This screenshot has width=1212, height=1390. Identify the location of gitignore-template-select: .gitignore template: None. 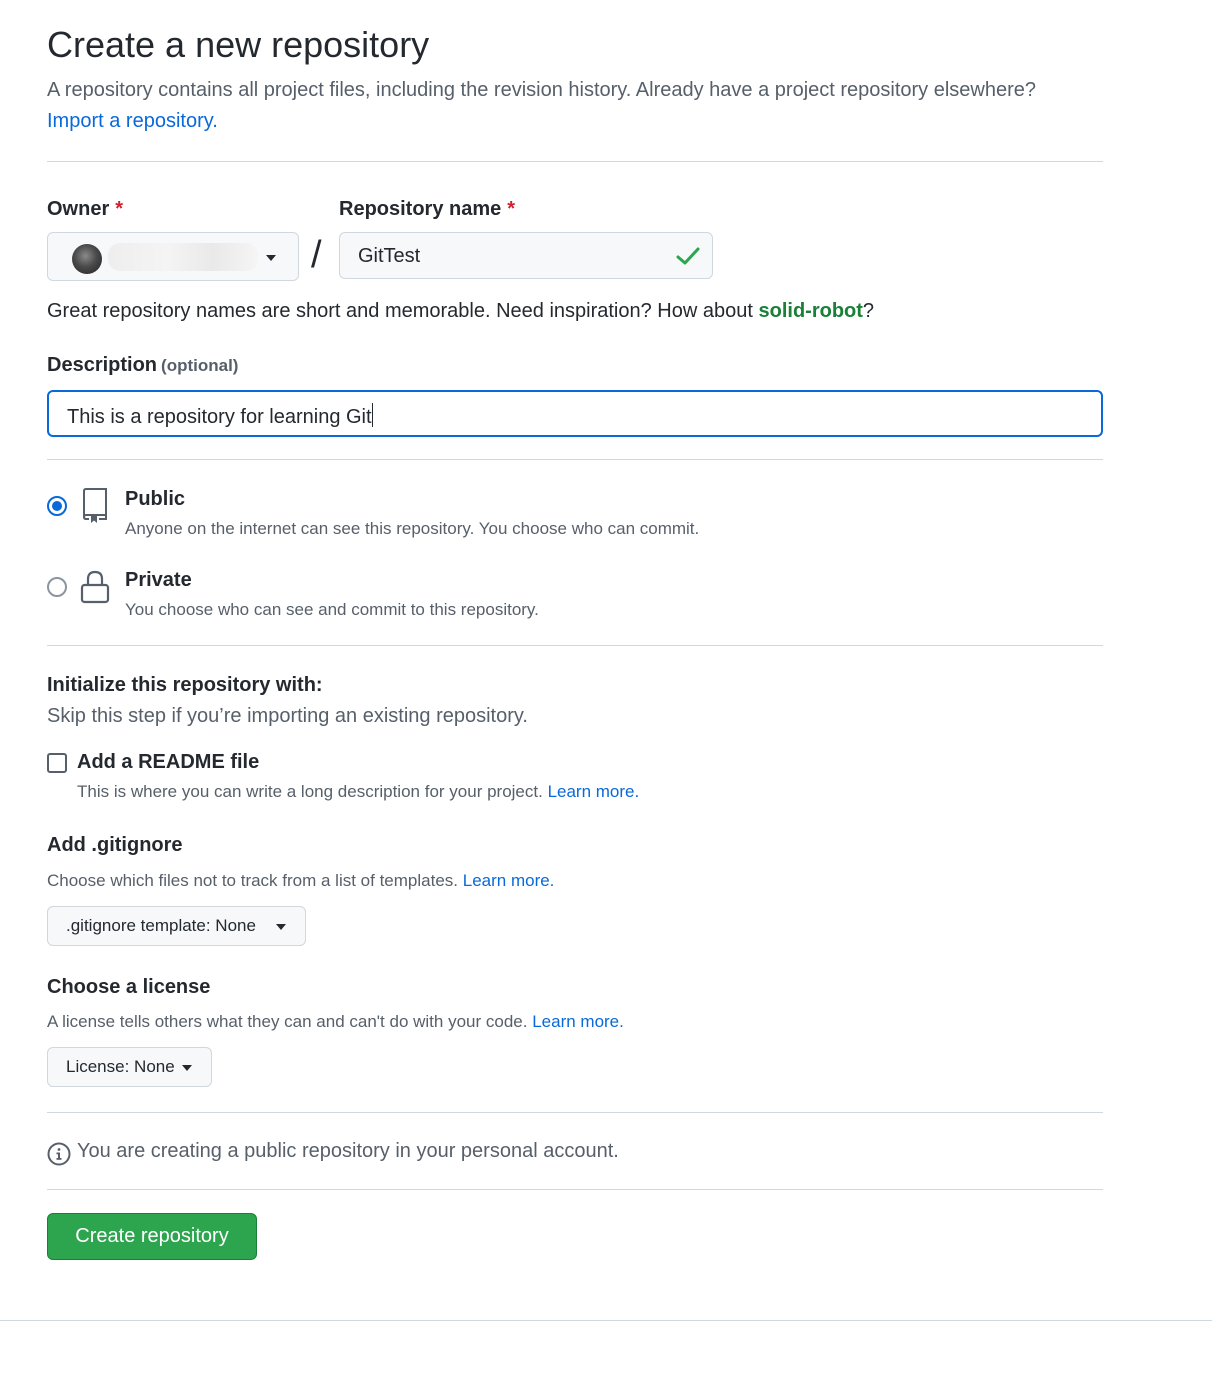
(176, 926).